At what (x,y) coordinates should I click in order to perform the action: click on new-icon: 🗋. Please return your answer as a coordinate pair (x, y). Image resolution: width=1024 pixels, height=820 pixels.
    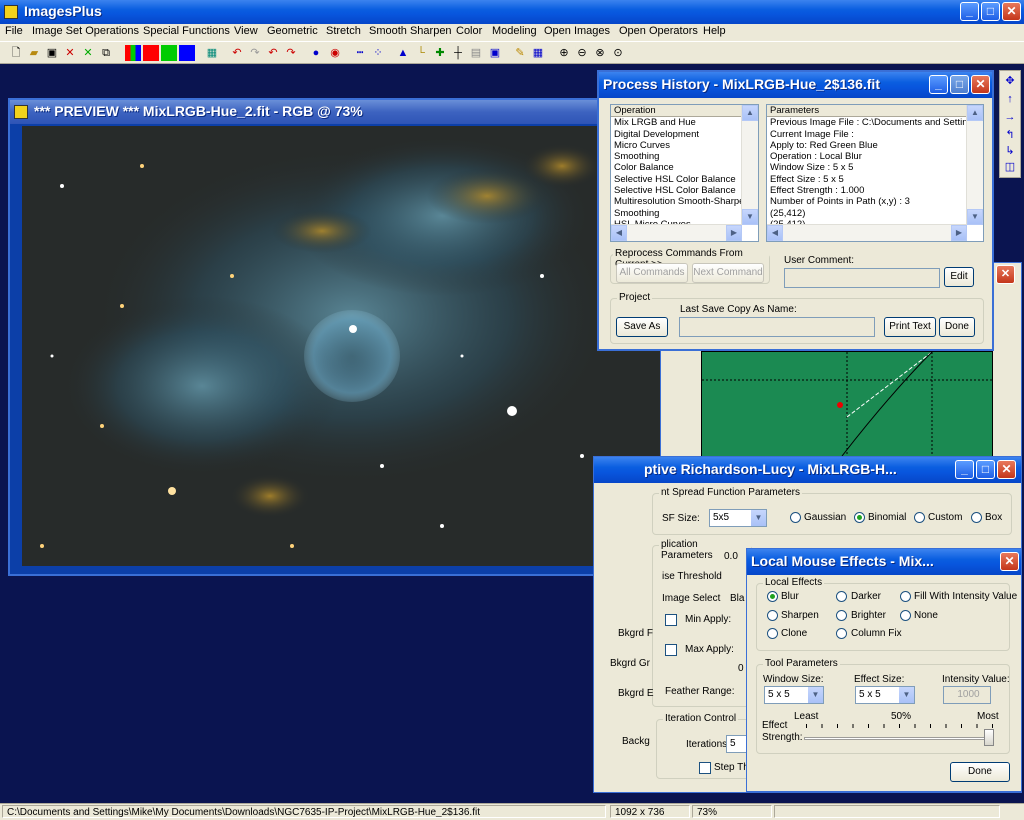
    Looking at the image, I should click on (16, 53).